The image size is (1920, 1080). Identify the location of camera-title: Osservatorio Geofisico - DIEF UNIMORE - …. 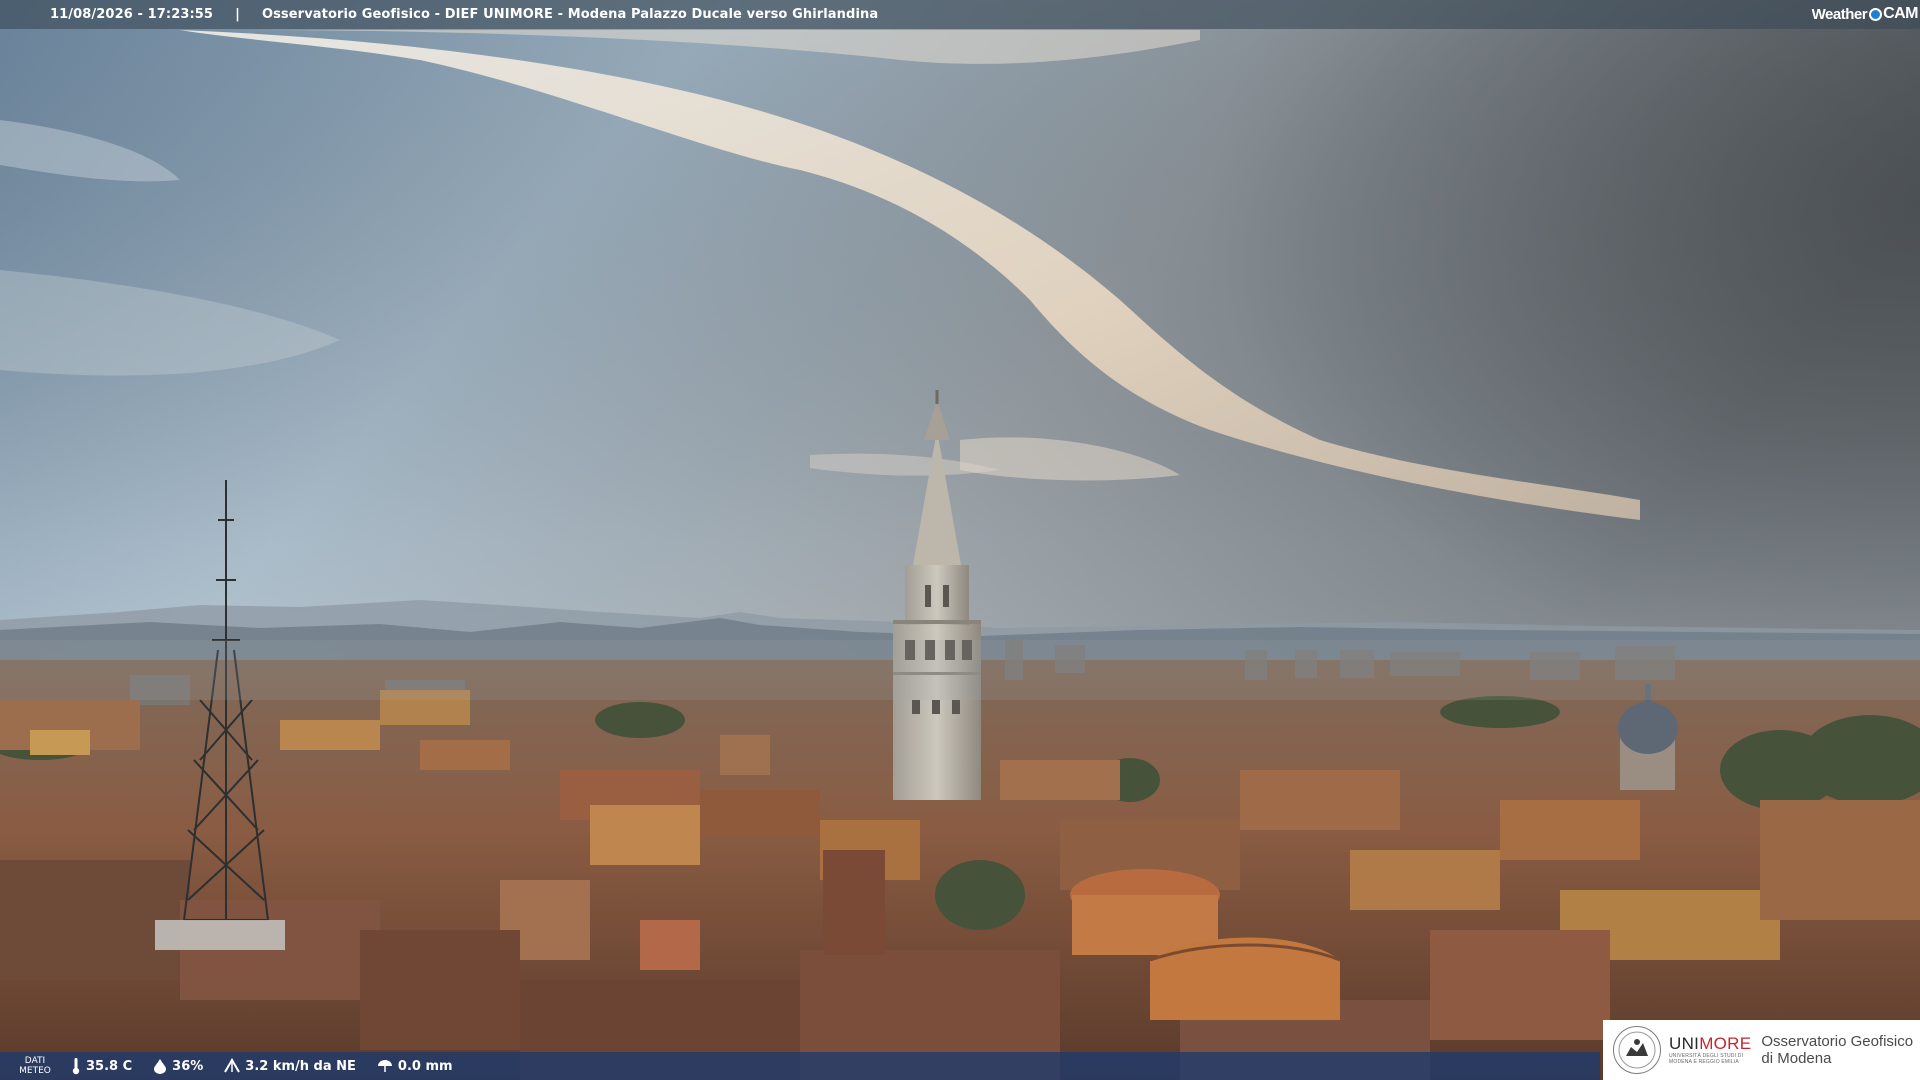
(570, 14).